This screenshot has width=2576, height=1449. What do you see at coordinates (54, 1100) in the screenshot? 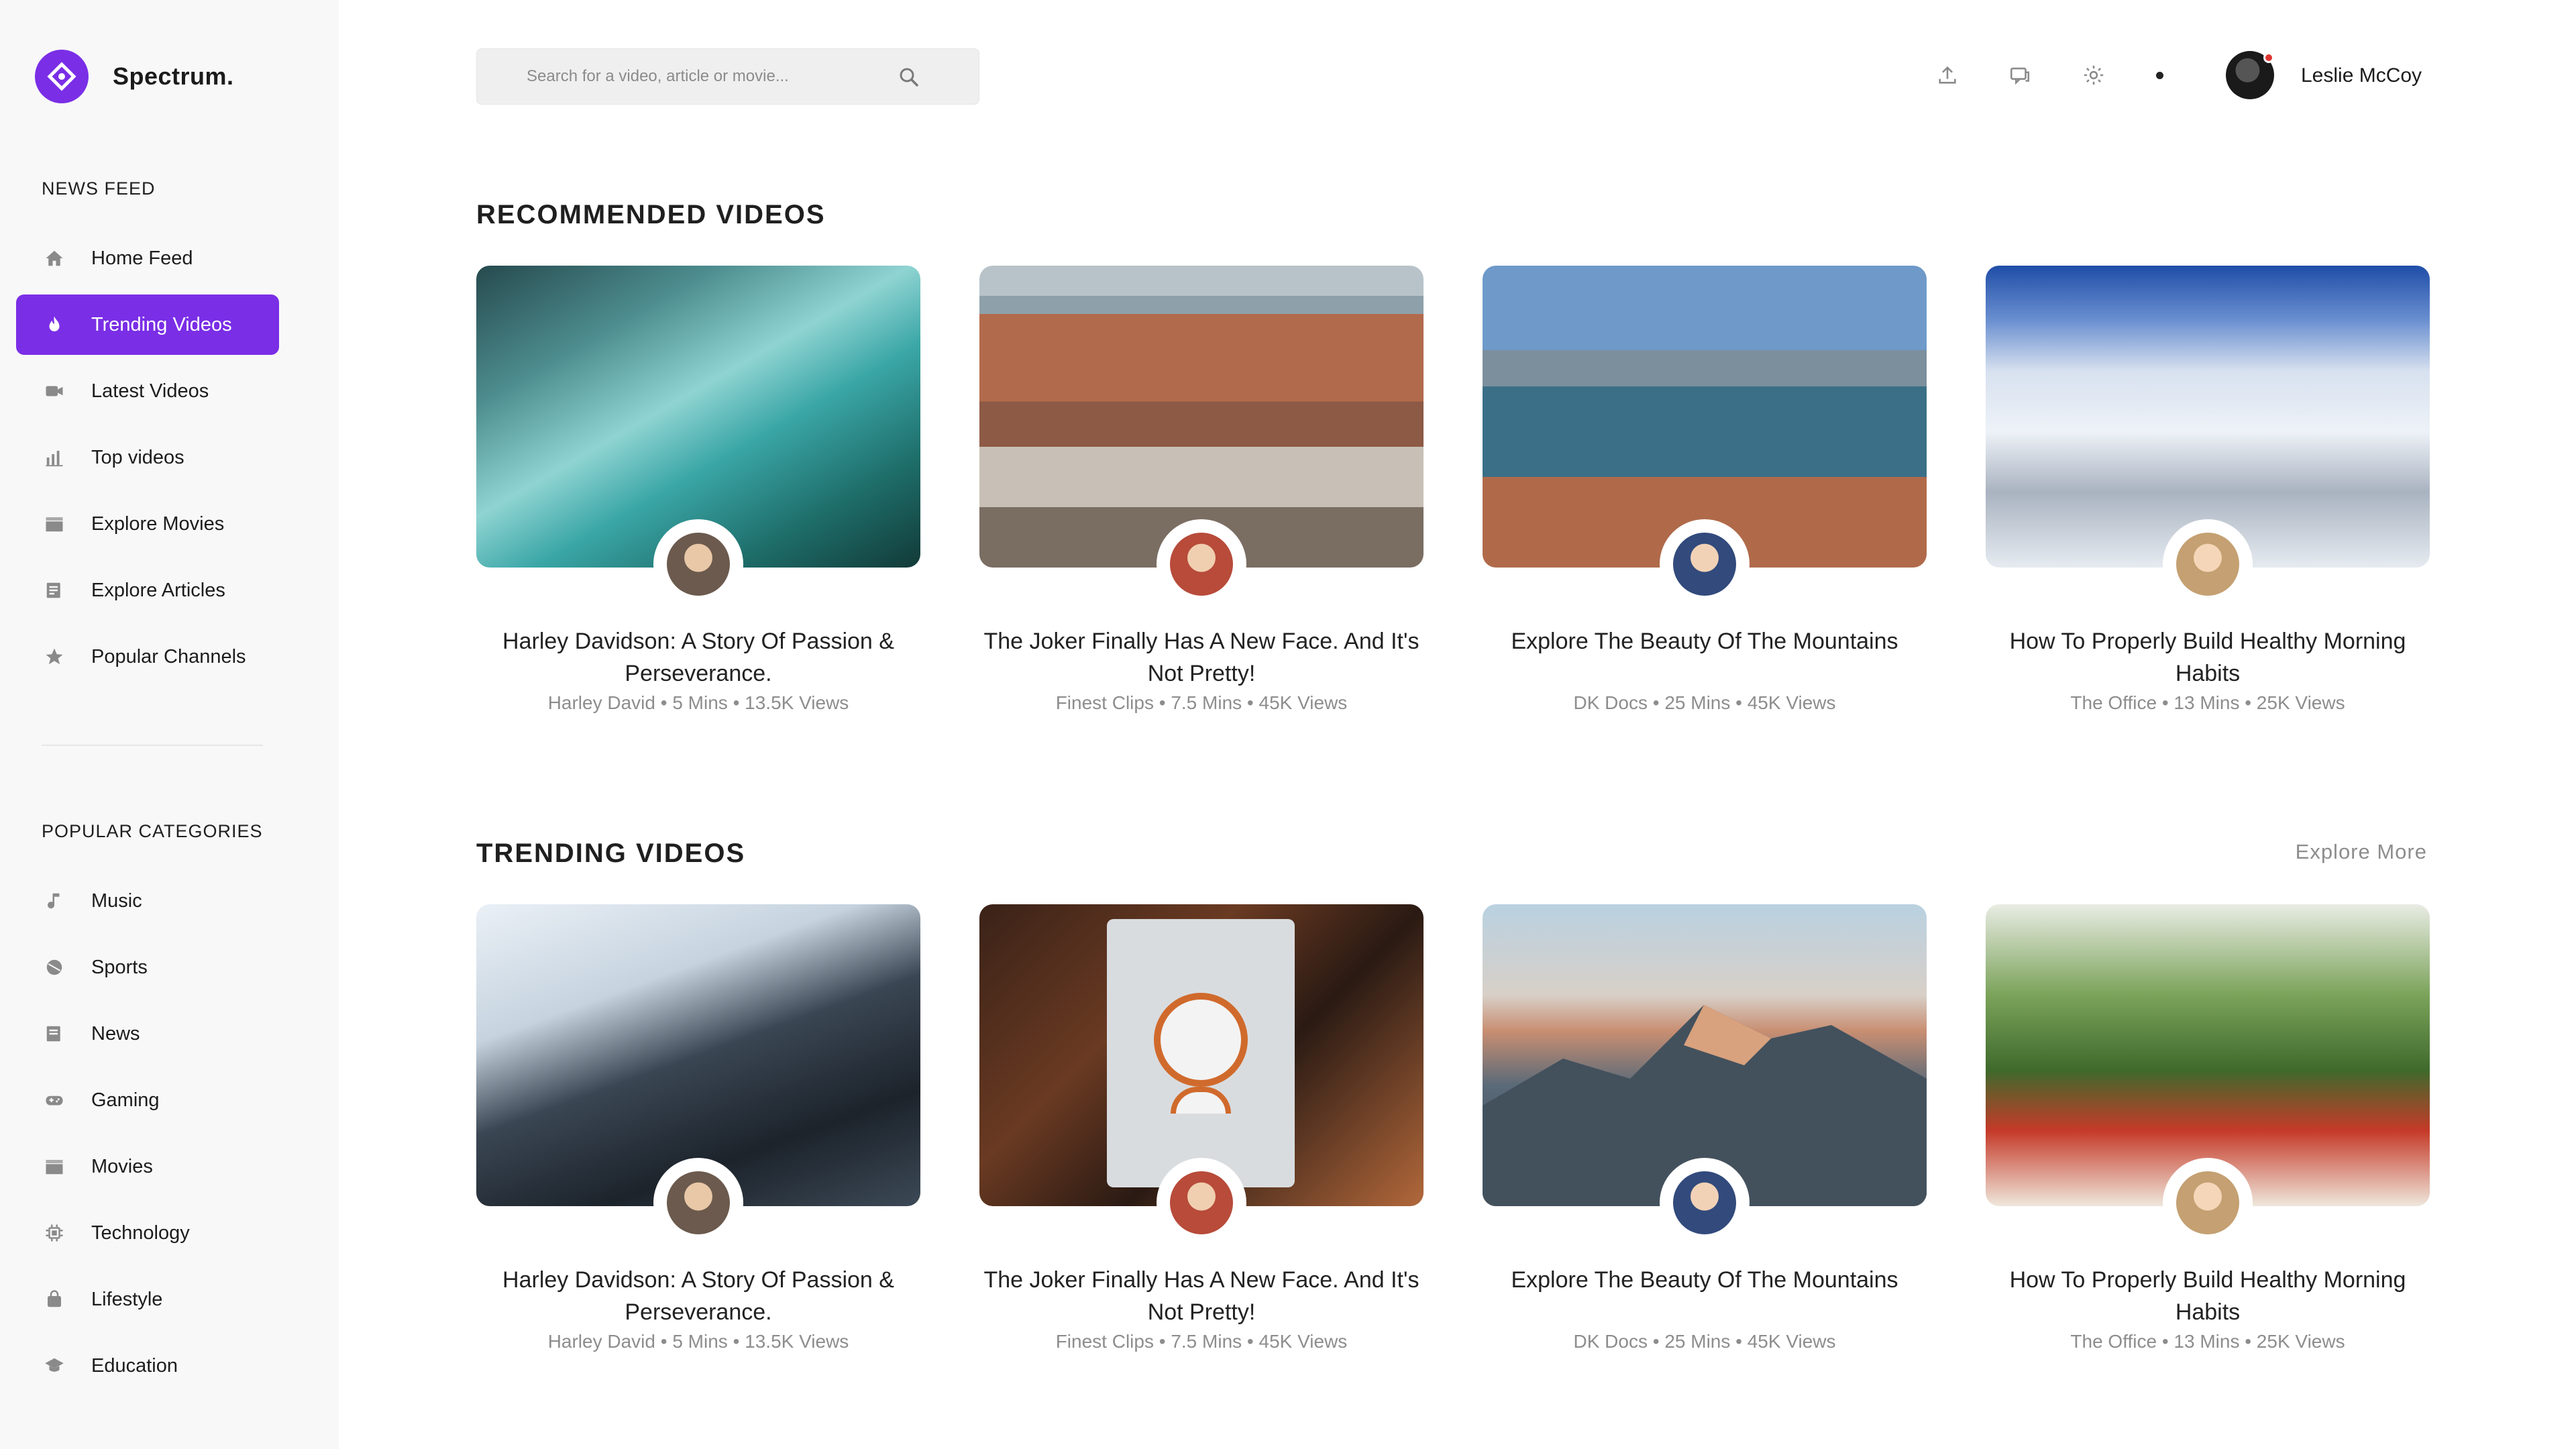
I see `gamepad-icon` at bounding box center [54, 1100].